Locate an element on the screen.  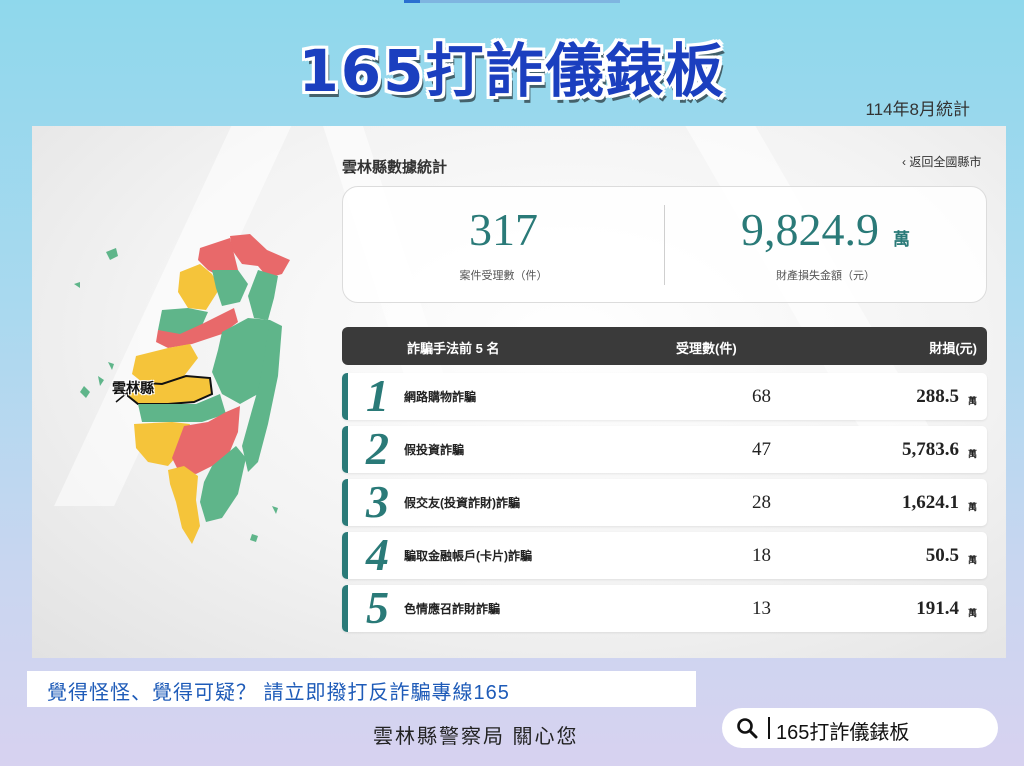
case-count: 68 is located at coordinates (761, 396).